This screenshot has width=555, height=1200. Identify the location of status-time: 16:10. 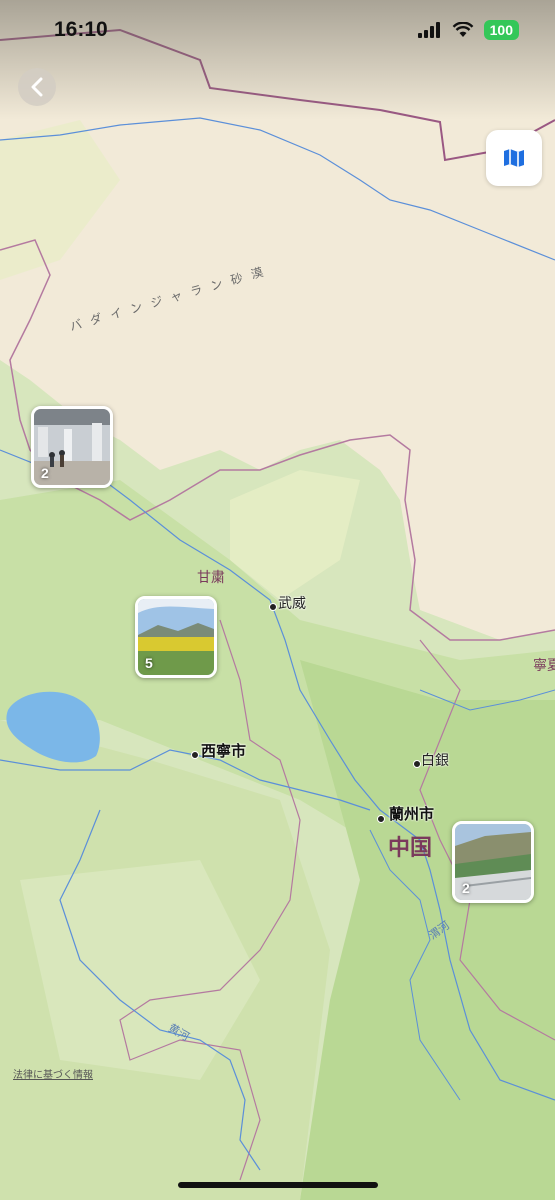
(81, 29).